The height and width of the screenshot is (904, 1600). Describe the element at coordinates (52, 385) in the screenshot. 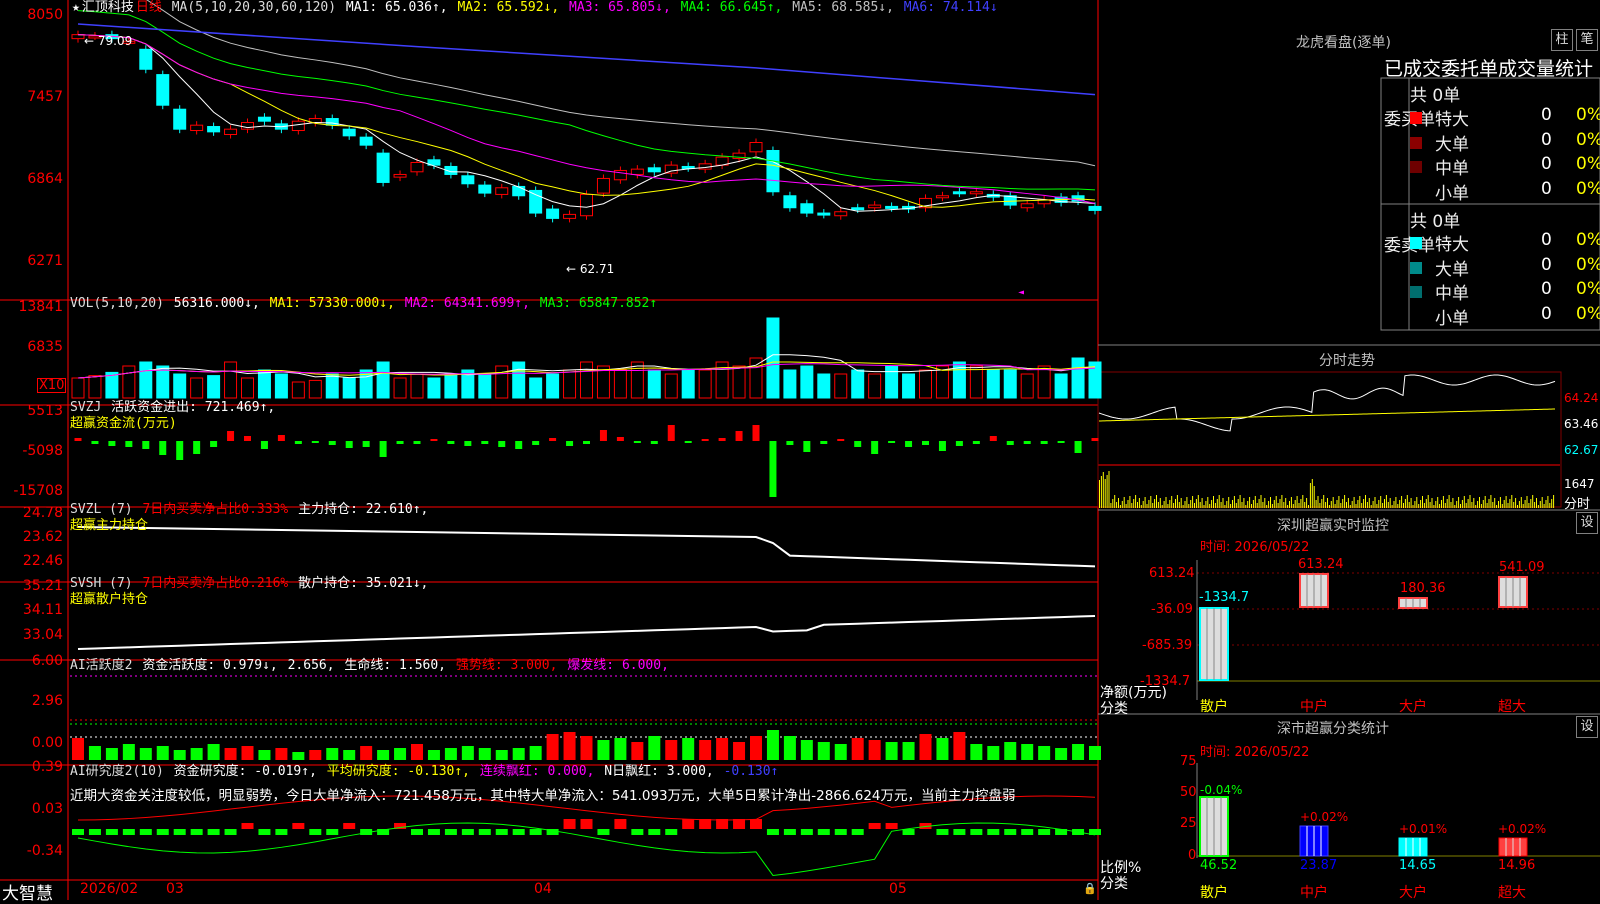

I see `vol-x10-badge: X10` at that location.